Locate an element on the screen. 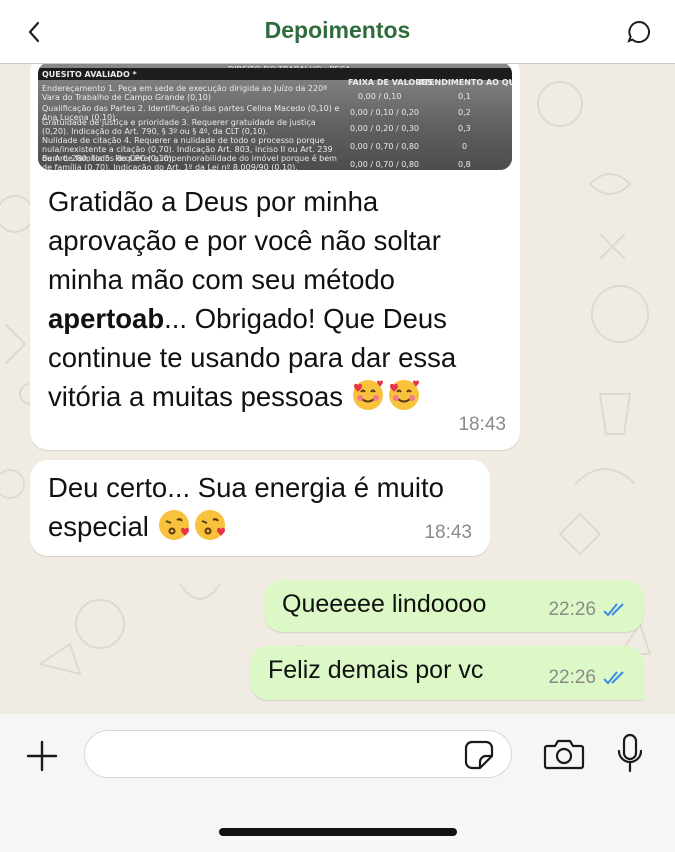 The width and height of the screenshot is (675, 852). photo-row-score: 0,2 is located at coordinates (464, 112).